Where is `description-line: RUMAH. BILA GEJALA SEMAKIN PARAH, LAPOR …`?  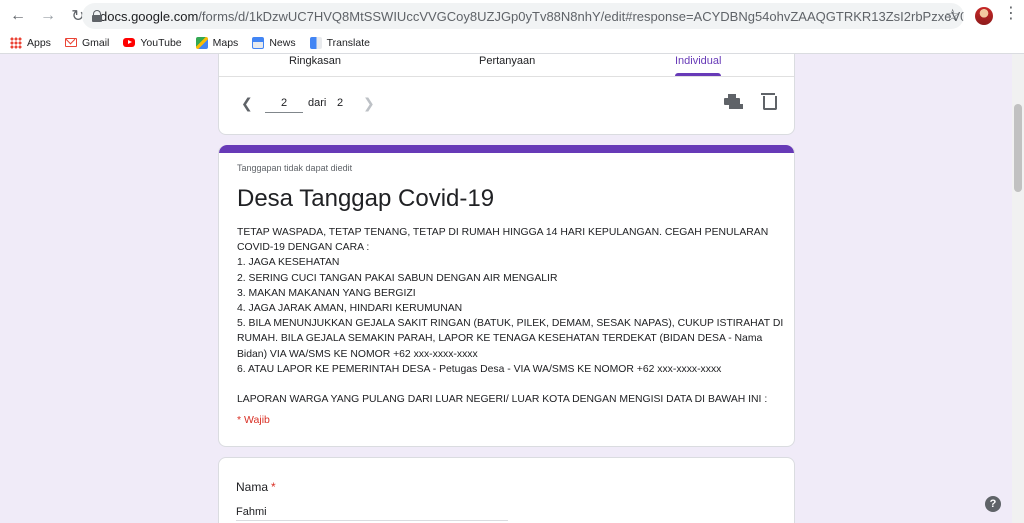 description-line: RUMAH. BILA GEJALA SEMAKIN PARAH, LAPOR … is located at coordinates (500, 339).